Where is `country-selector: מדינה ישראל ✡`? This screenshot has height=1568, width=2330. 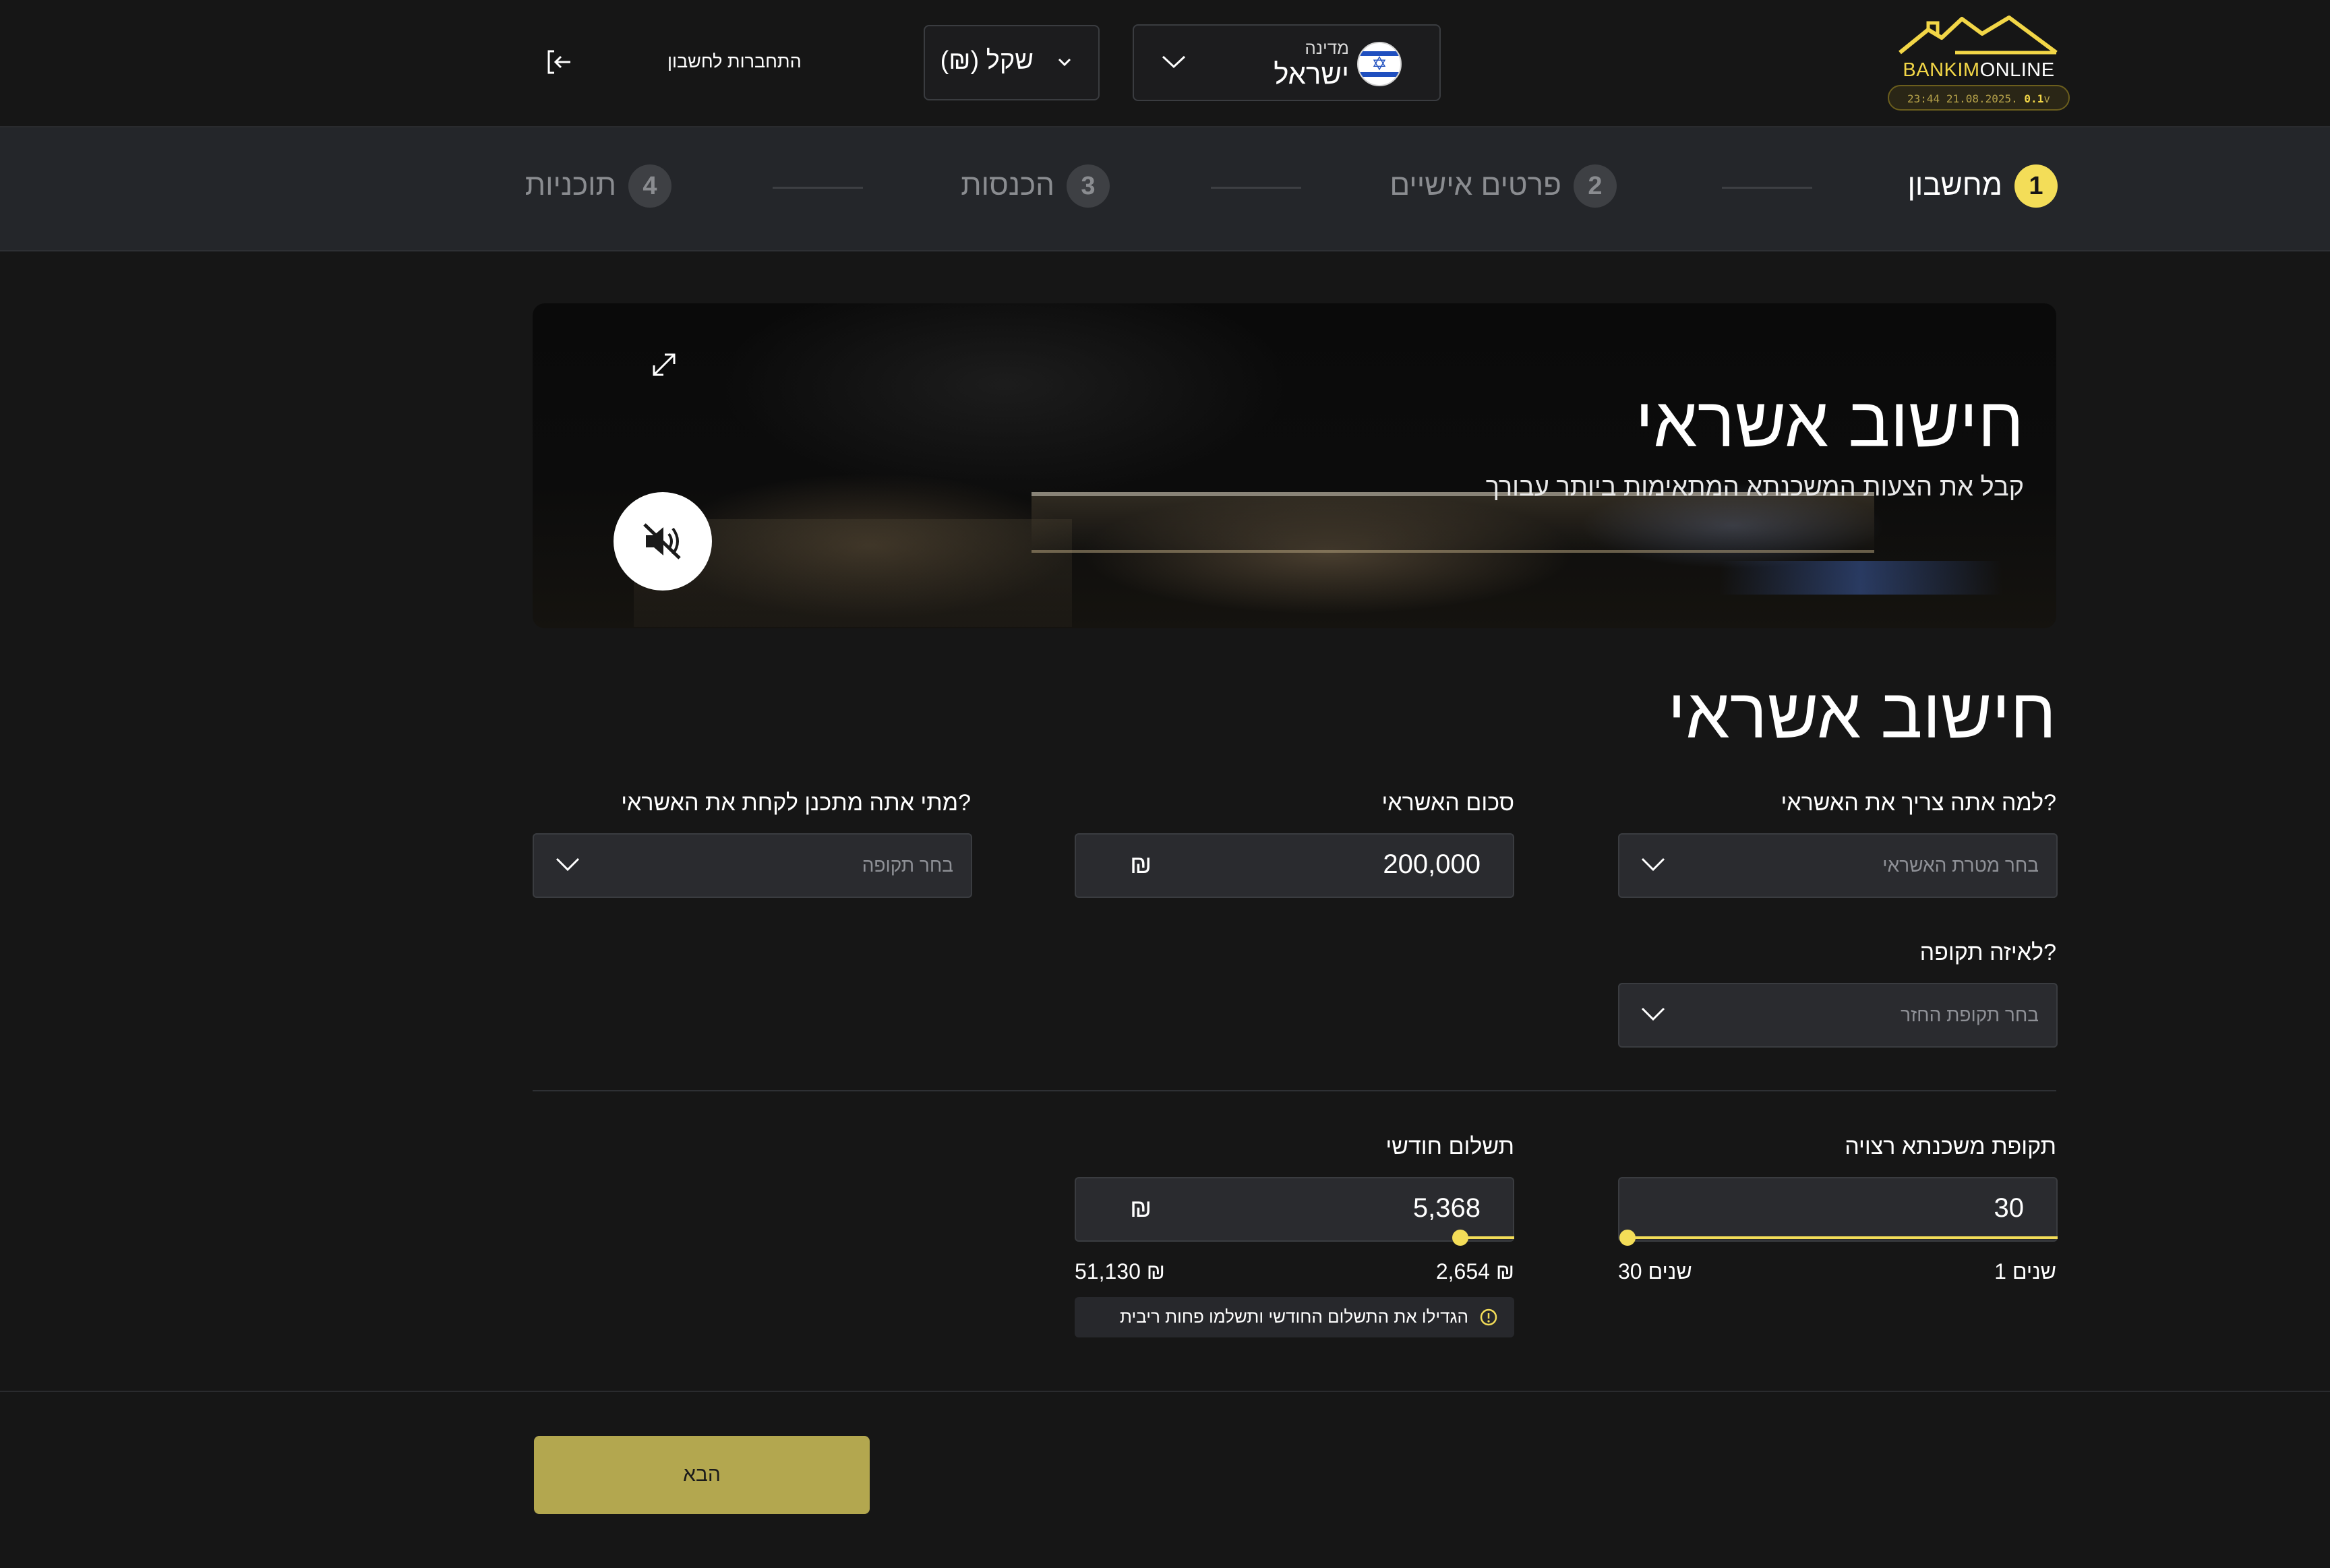
country-selector: מדינה ישראל ✡ is located at coordinates (1287, 62).